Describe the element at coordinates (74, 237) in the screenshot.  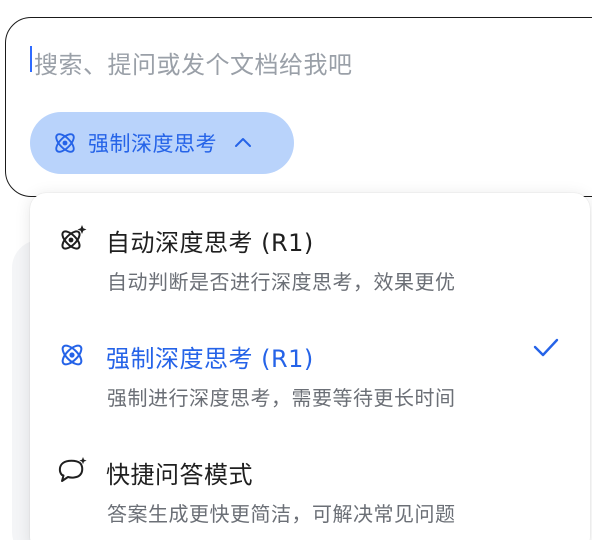
I see `atom-sparkle-icon` at that location.